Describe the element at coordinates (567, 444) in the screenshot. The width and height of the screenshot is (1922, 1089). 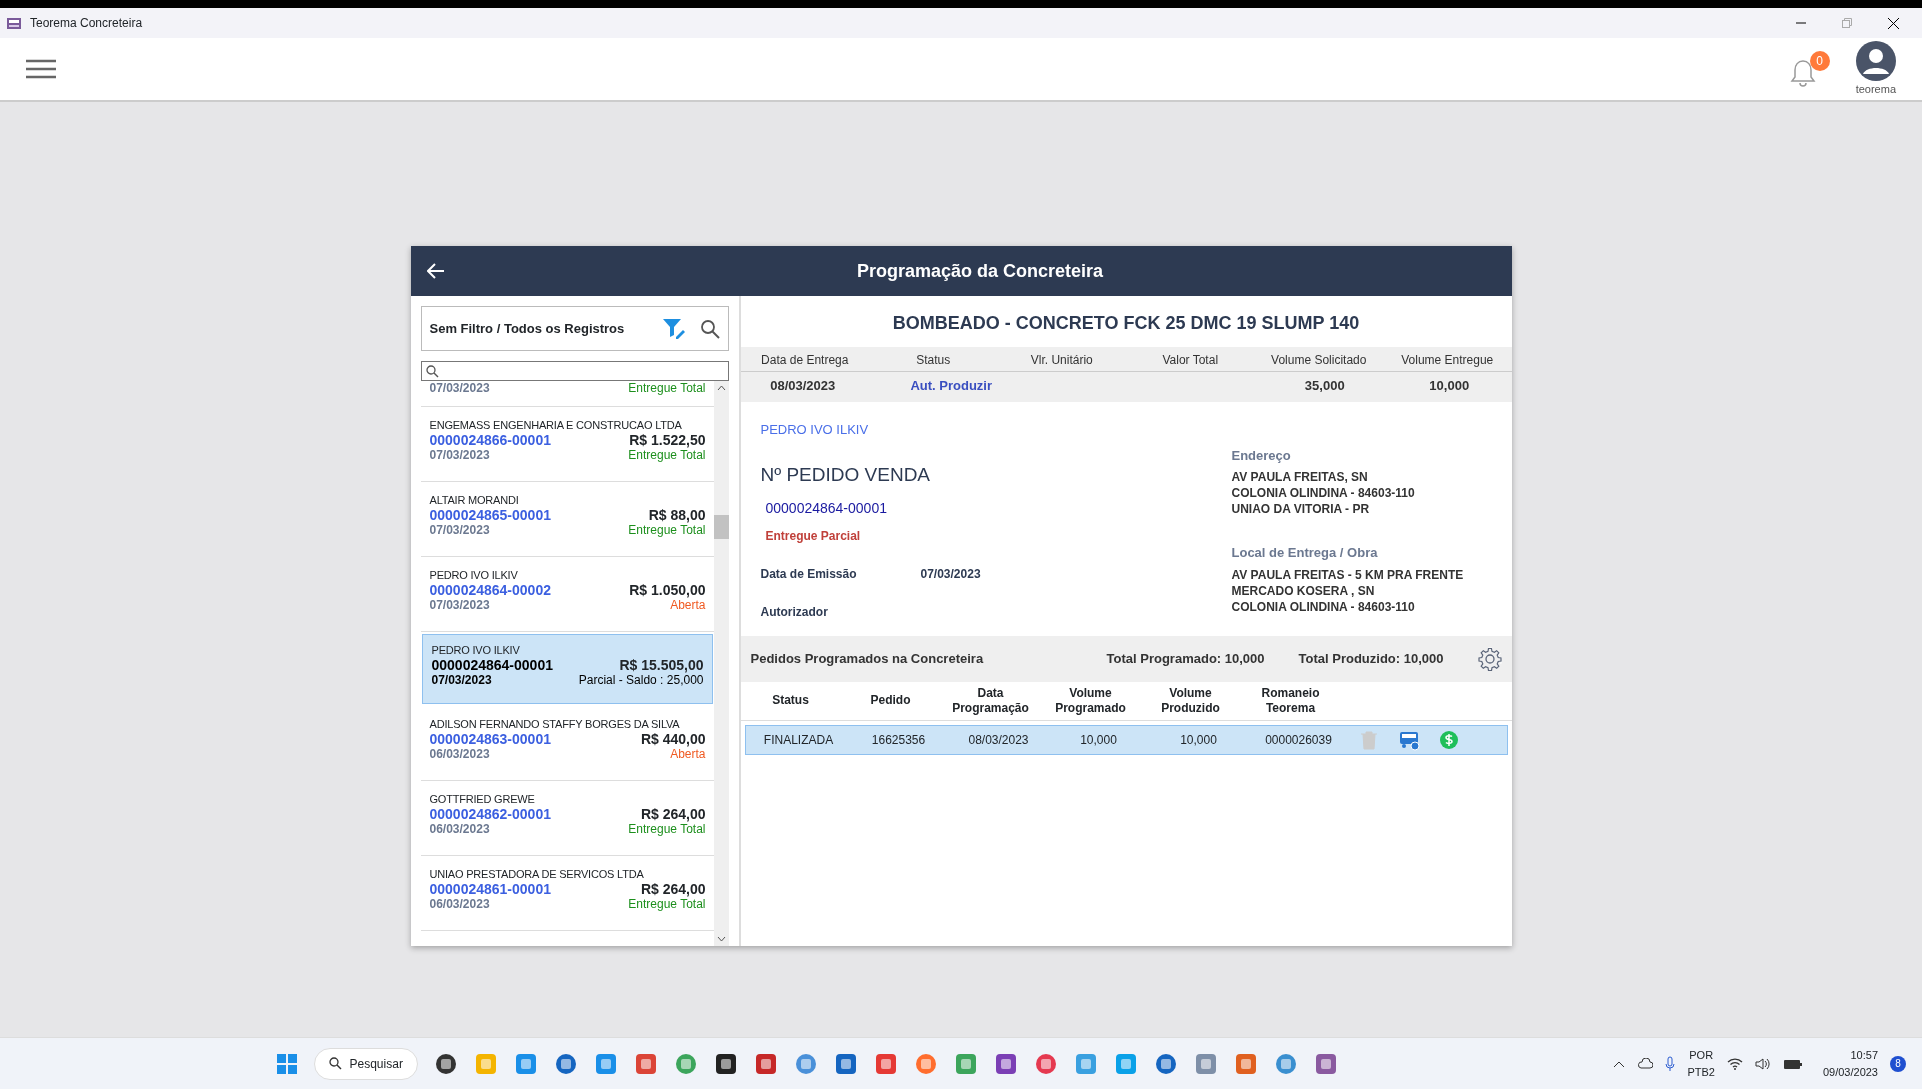
I see `order-item: ENGEMASS ENGENHARIA E CONSTRUCAO LTDA 0000024866-00001 R$ 1.522,50 07/03/2023 Entregue Total` at that location.